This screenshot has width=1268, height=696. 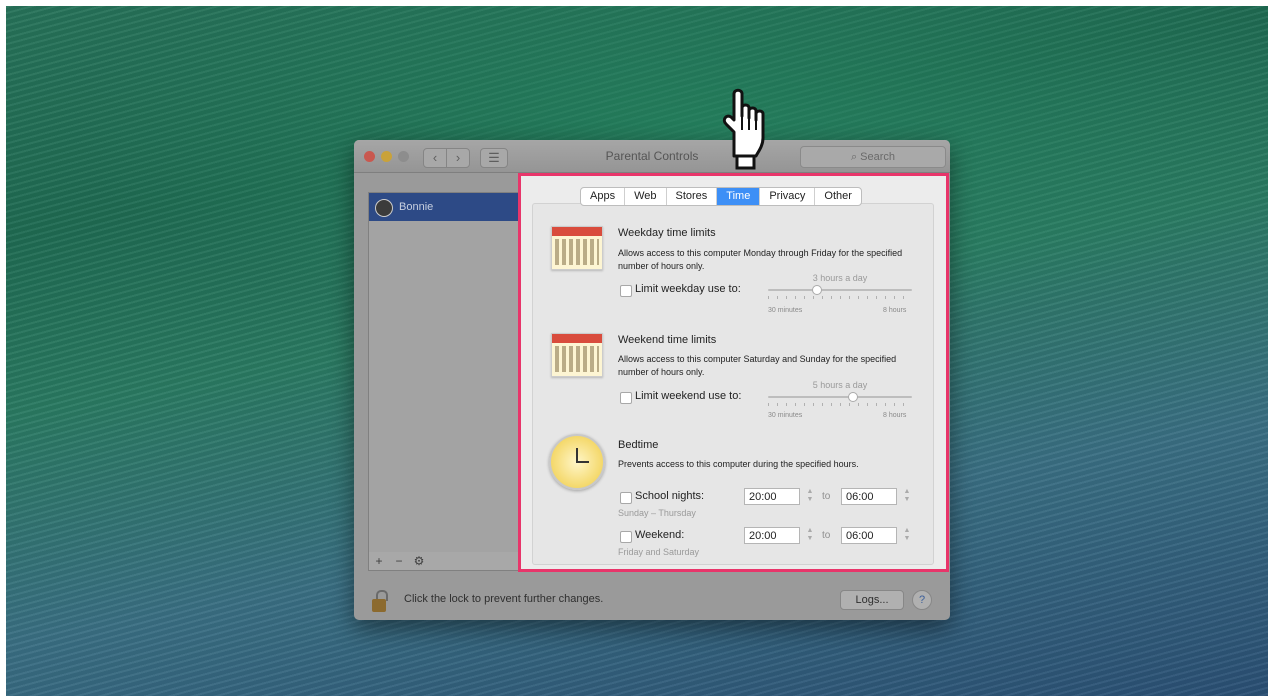 I want to click on weekend-bedtime-from-field: 20:00, so click(x=772, y=535).